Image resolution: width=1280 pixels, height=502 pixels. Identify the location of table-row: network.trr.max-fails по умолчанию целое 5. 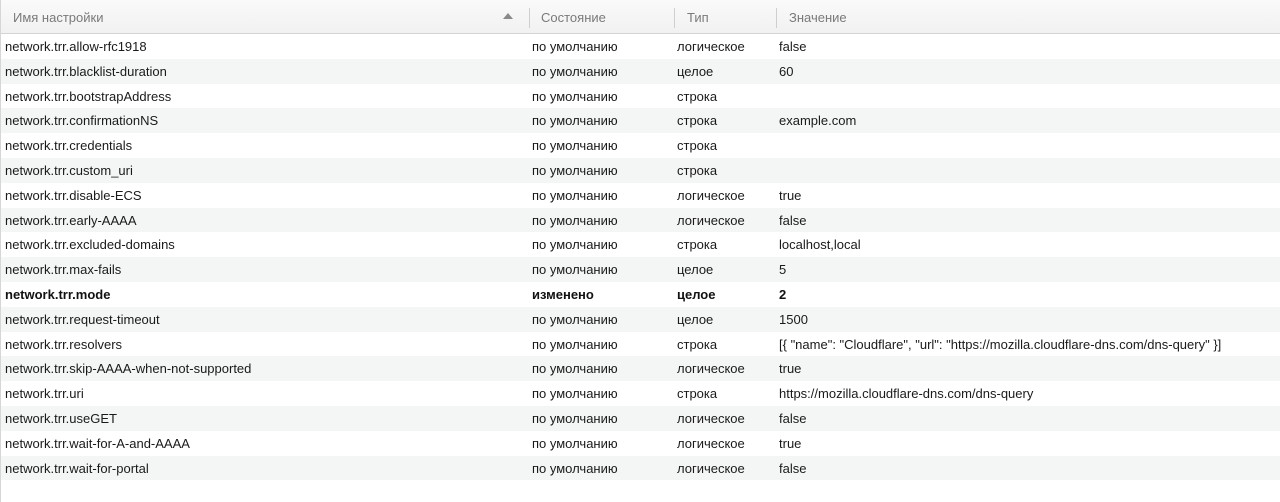
(640, 269).